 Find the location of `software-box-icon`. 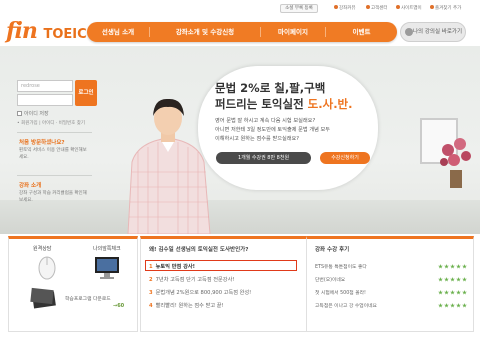

software-box-icon is located at coordinates (44, 299).